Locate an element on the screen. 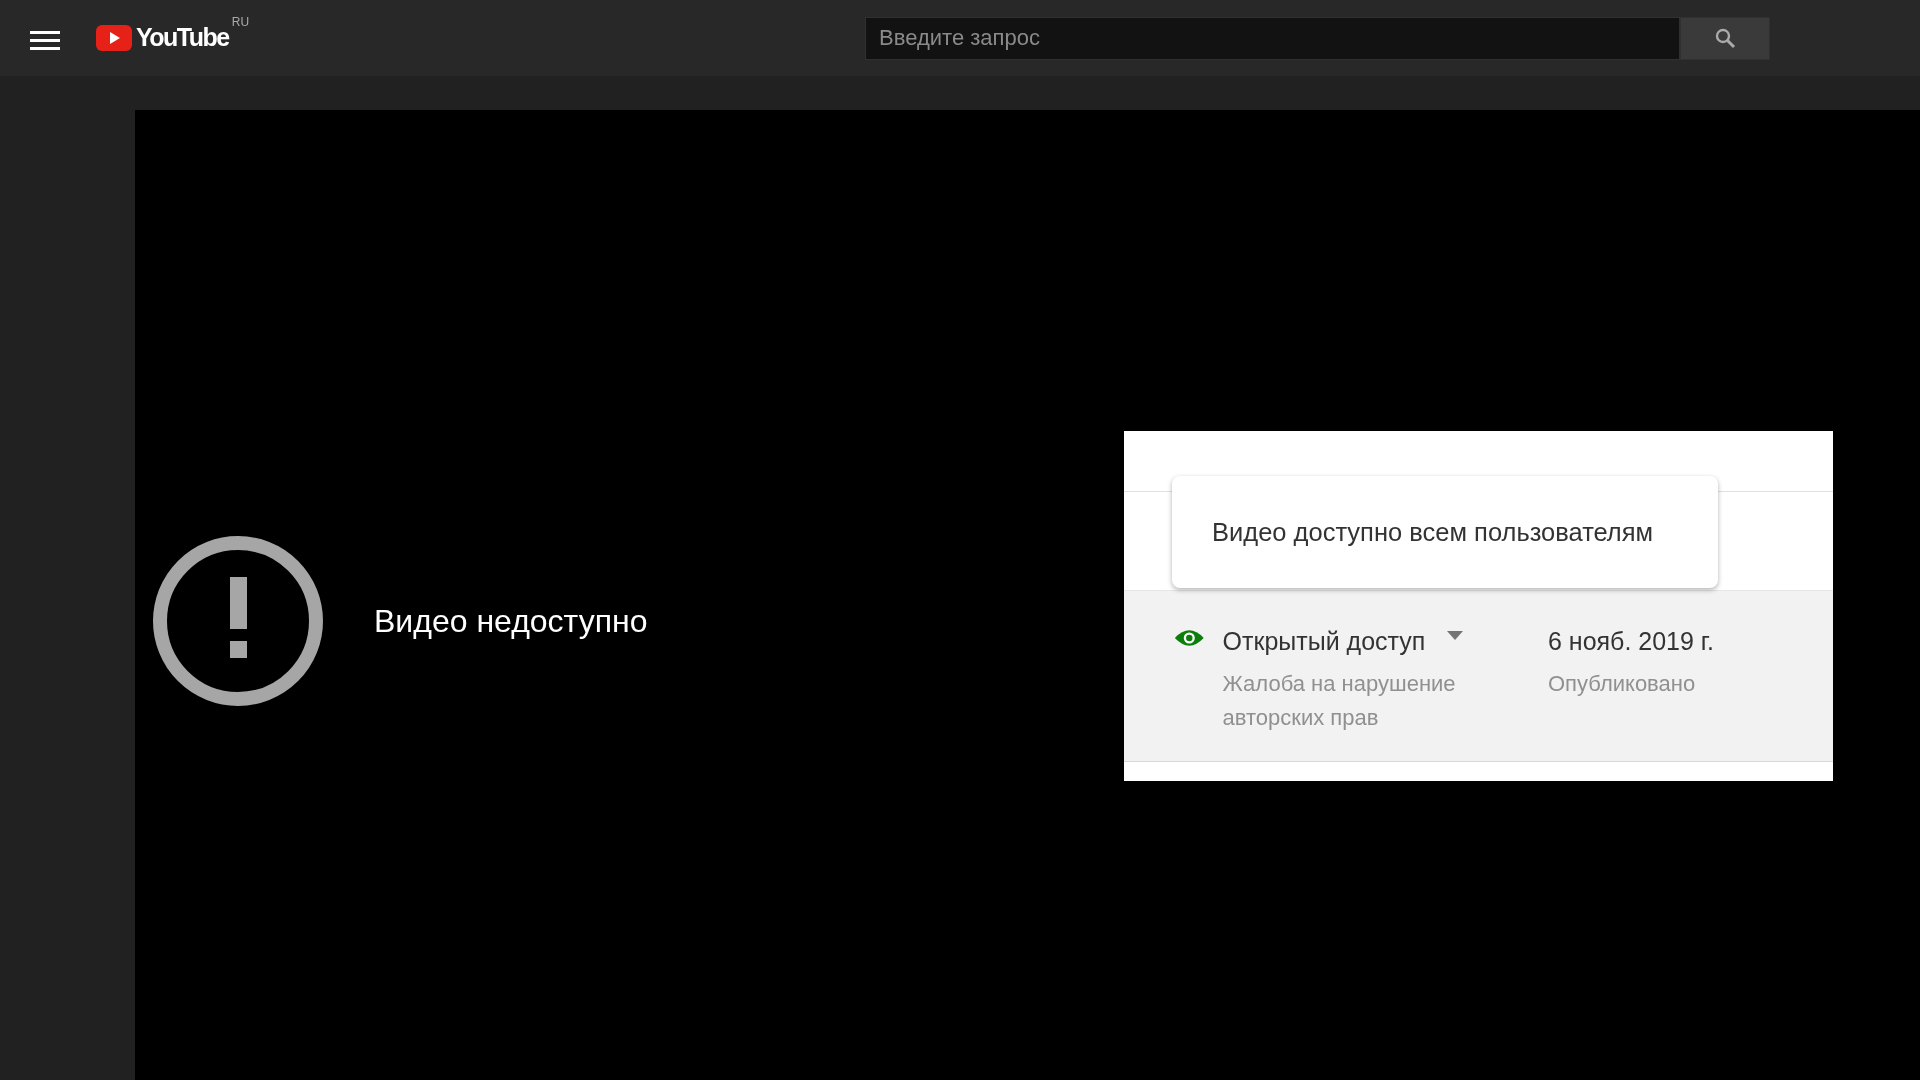  search-icon is located at coordinates (1725, 38).